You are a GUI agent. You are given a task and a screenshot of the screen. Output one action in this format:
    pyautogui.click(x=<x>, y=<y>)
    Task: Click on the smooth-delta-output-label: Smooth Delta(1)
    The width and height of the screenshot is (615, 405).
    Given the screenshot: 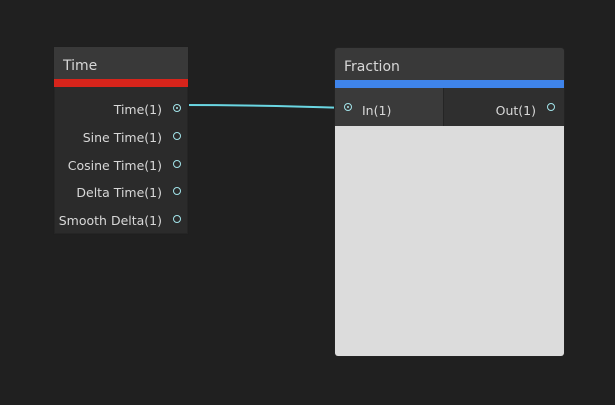 What is the action you would take?
    pyautogui.click(x=110, y=220)
    